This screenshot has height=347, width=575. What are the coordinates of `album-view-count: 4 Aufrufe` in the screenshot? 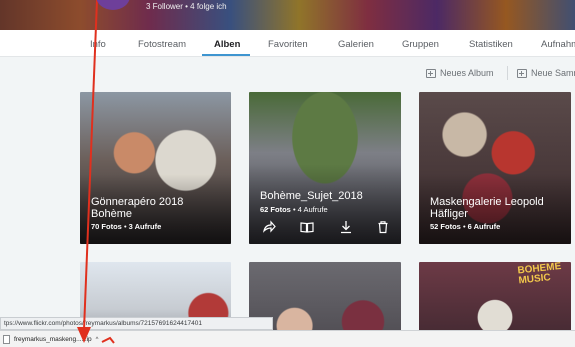 It's located at (312, 209).